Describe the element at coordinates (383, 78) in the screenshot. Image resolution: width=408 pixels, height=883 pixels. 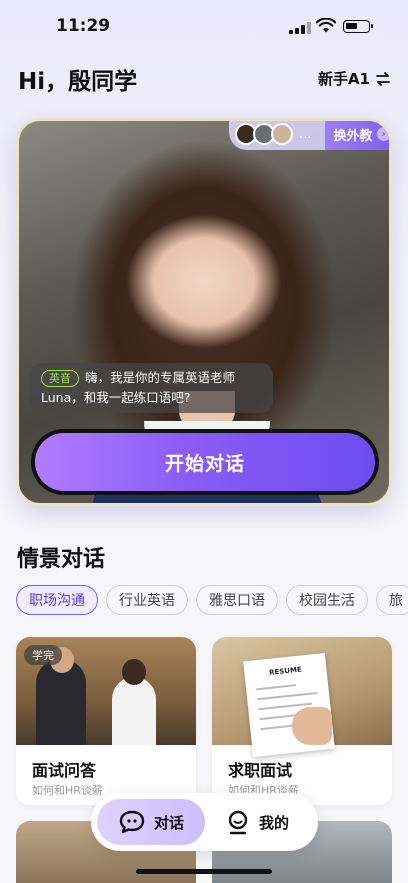
I see `swap-arrows-icon` at that location.